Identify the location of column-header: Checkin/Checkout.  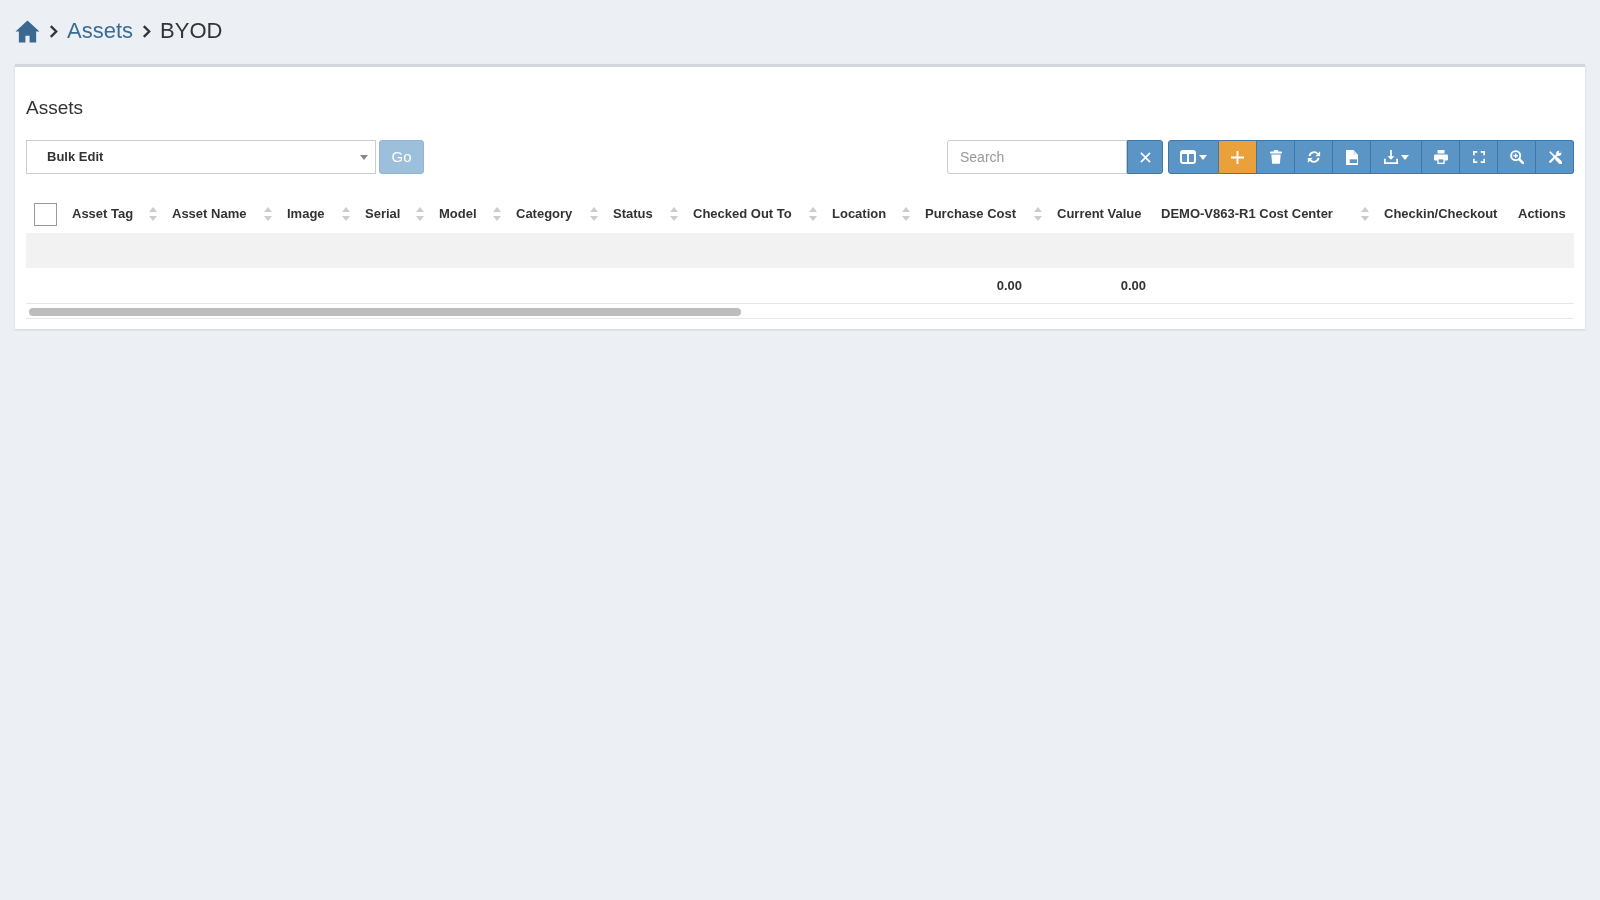
(1441, 214).